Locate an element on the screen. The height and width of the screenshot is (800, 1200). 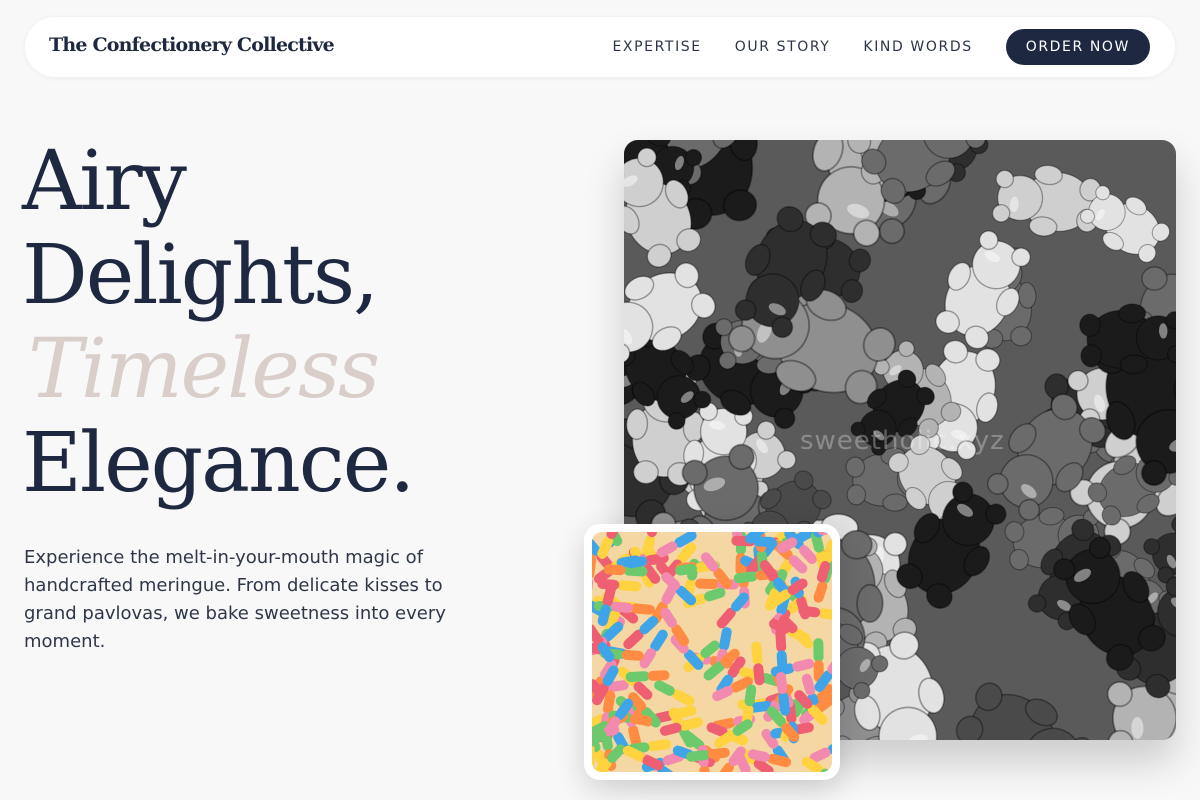
gummy-worms-image is located at coordinates (712, 652).